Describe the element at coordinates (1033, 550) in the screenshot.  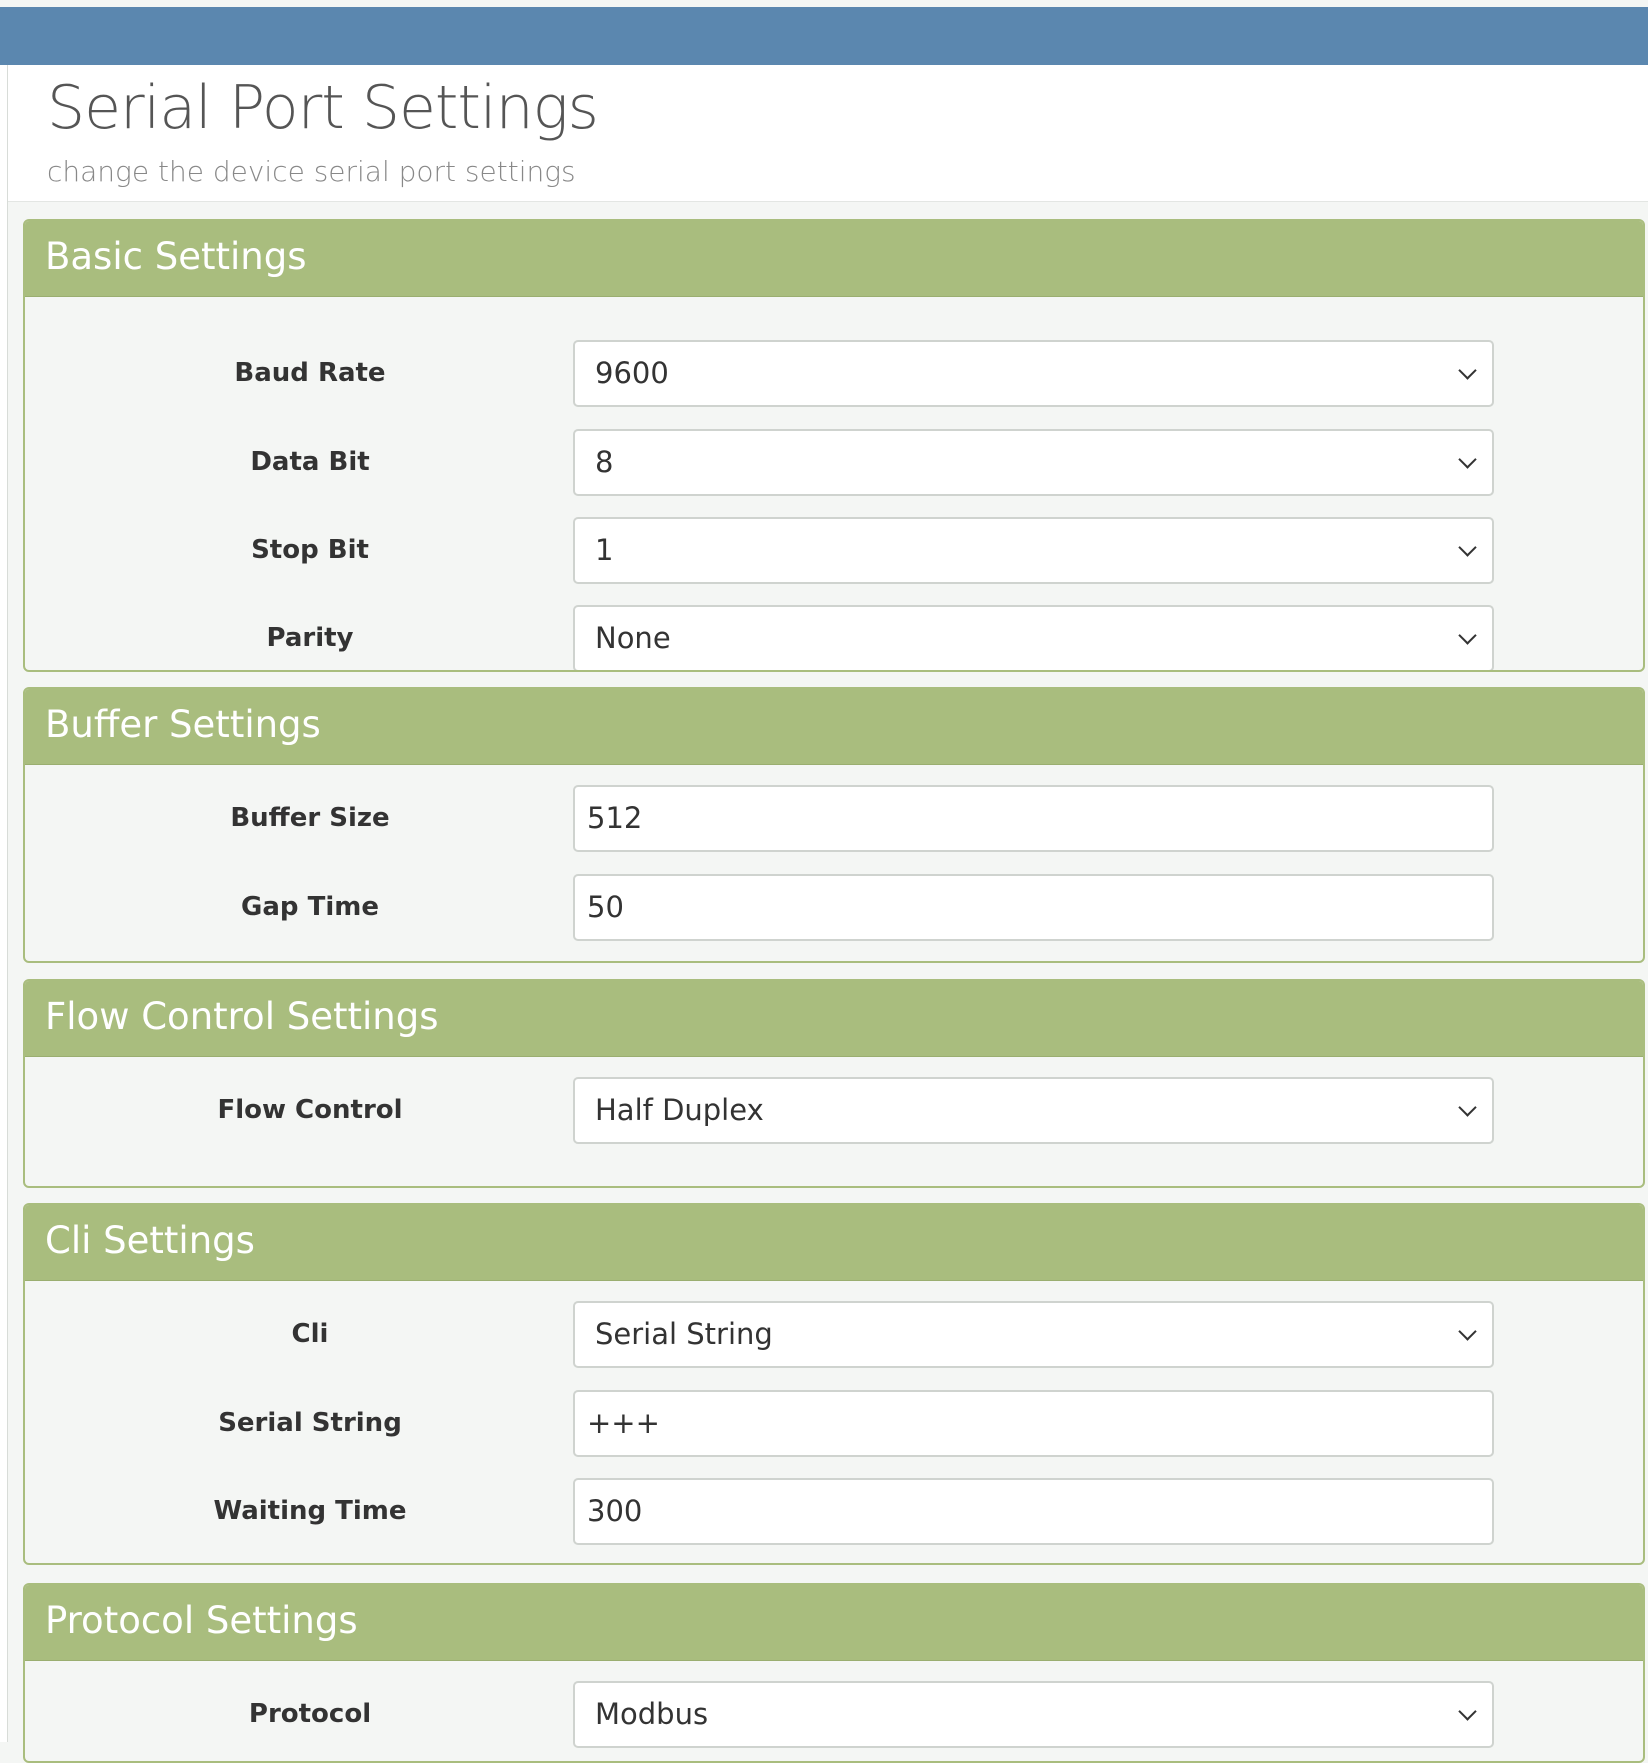
I see `stop-bit-select: 1` at that location.